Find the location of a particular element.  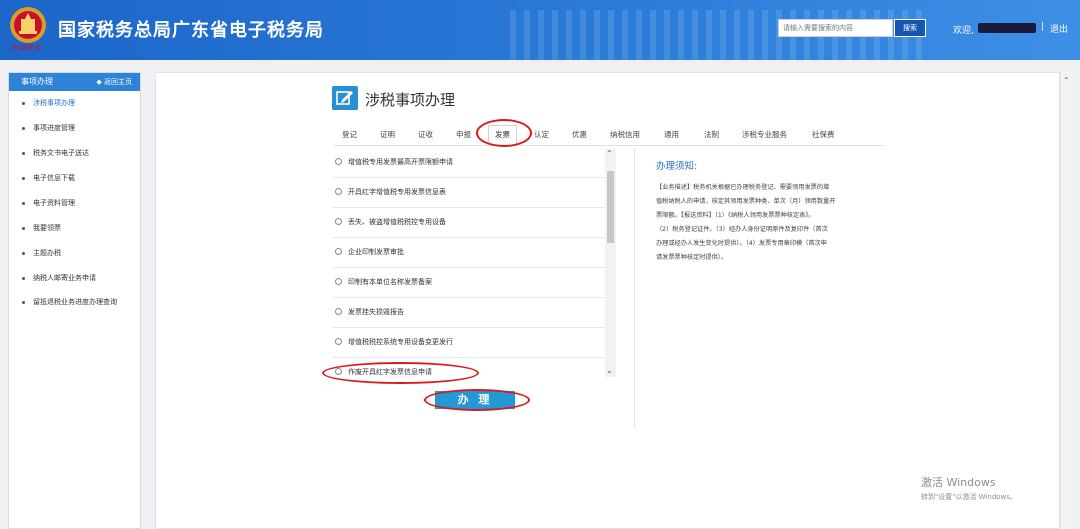

list-item: 增值税专用发票最高开票限额申请 is located at coordinates (471, 163).